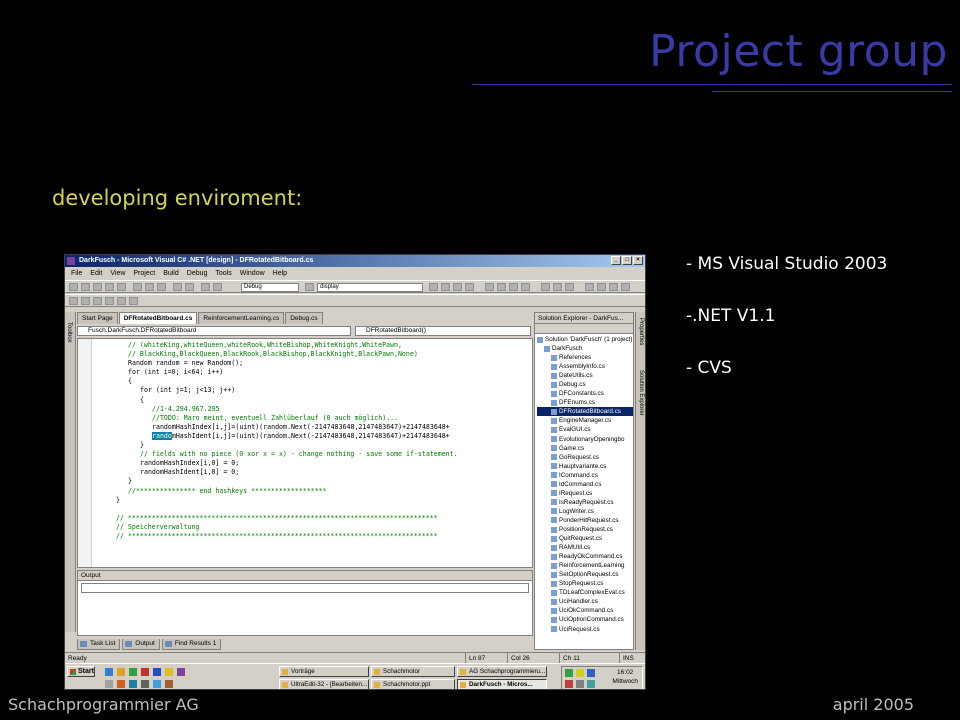 This screenshot has height=720, width=960. I want to click on tab-start-page: Start Page, so click(97, 318).